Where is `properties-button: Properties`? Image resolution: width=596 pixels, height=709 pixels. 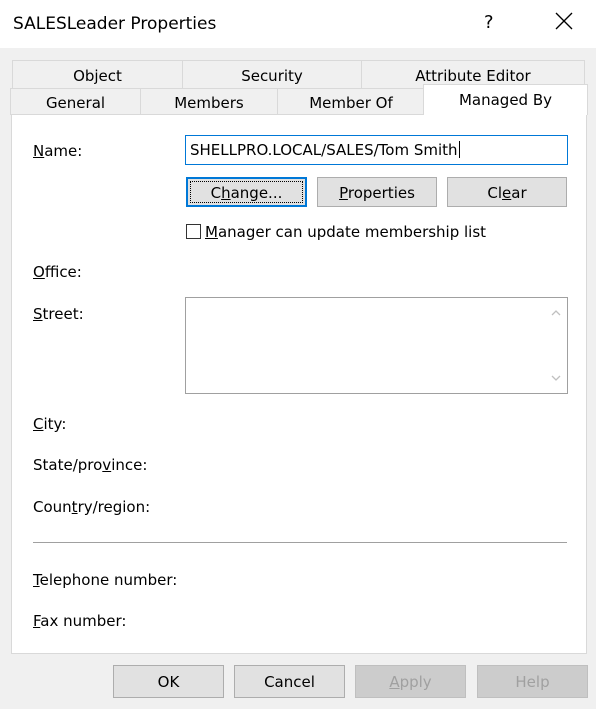
properties-button: Properties is located at coordinates (377, 192).